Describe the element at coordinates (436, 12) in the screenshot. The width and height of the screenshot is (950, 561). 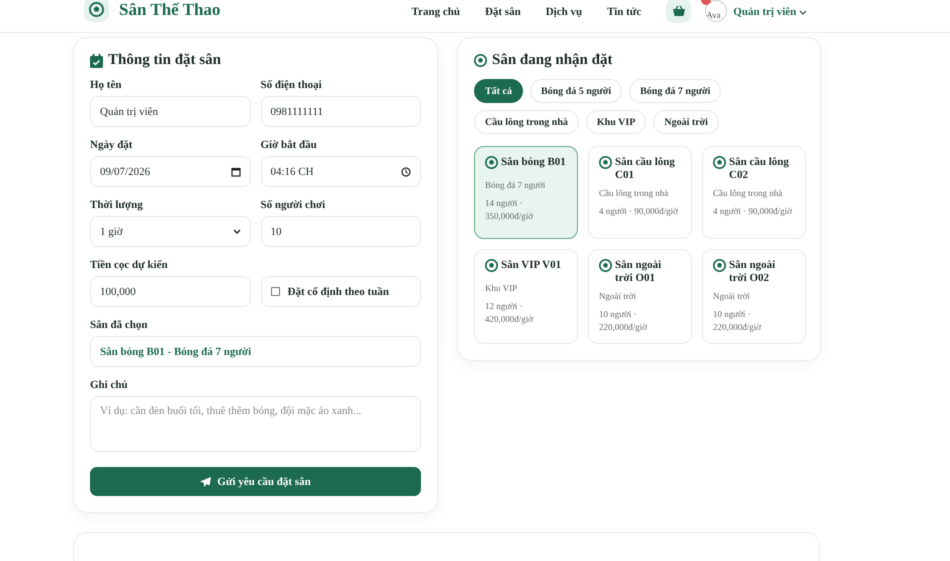
I see `nav-link: Trang chủ` at that location.